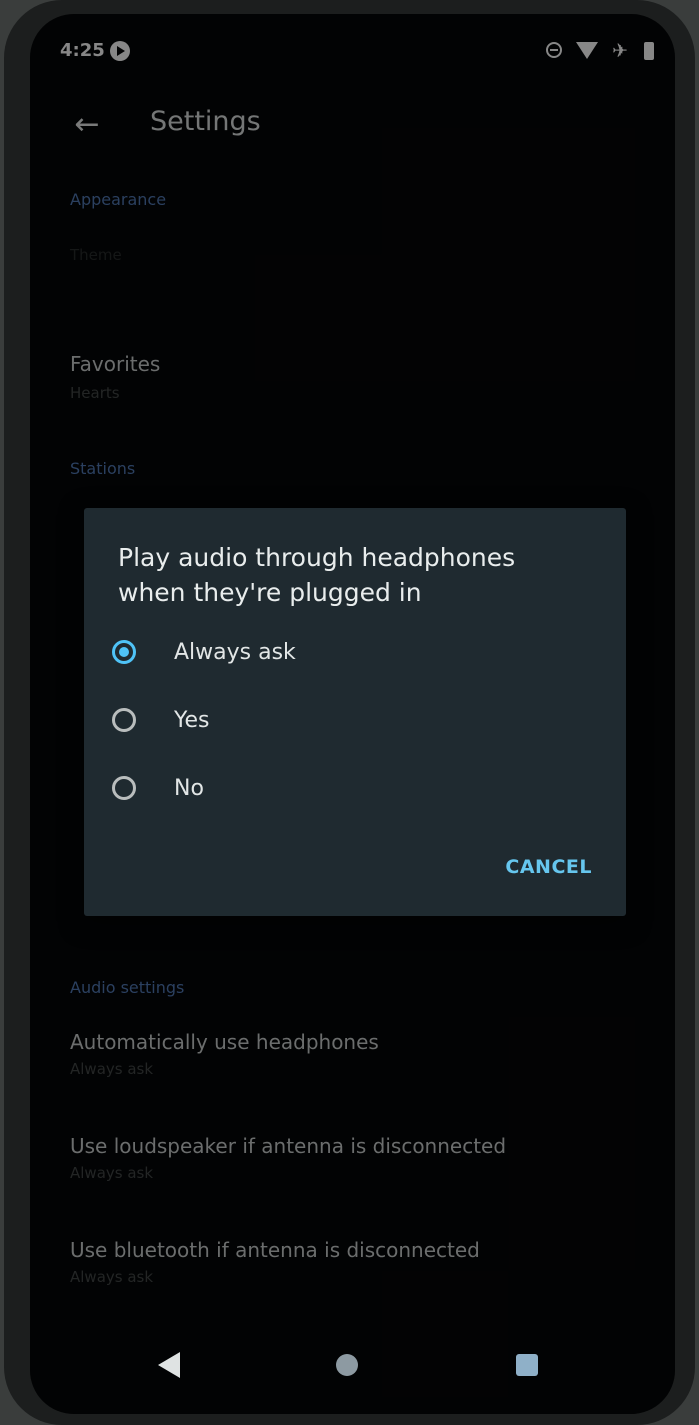 The image size is (699, 1425). I want to click on settings-item-favorites-value: Hearts, so click(95, 393).